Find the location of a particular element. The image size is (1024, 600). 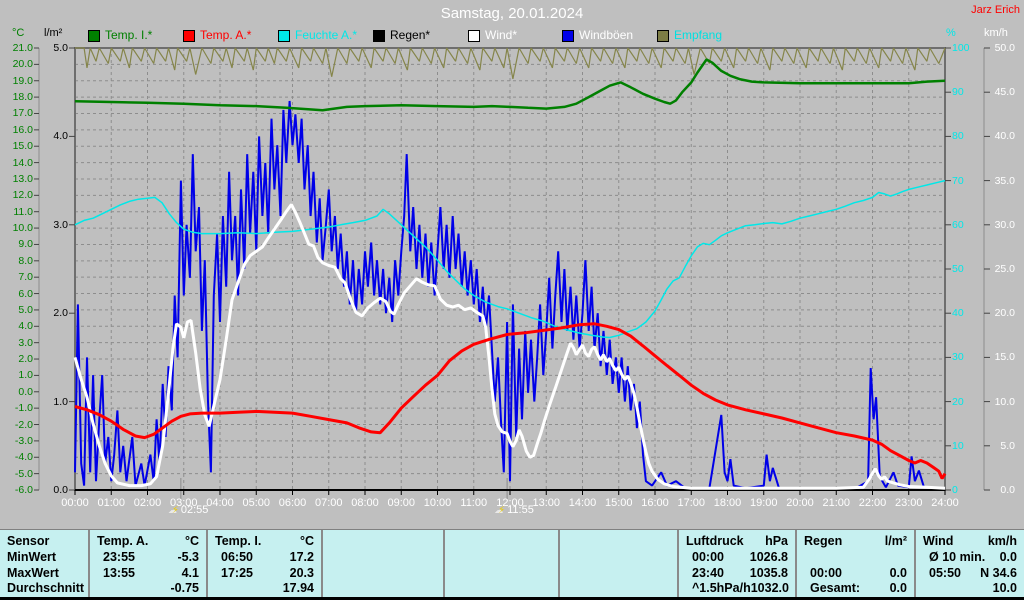

temp-tick-label: -4.0 is located at coordinates (23, 457).